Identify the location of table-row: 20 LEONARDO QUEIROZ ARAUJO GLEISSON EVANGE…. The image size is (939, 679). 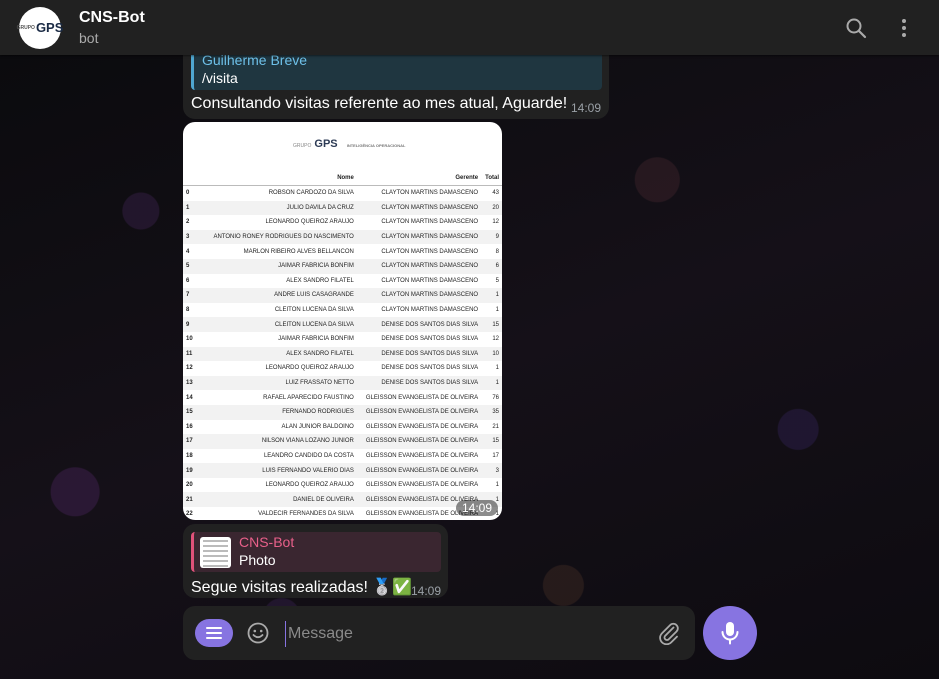
(342, 485).